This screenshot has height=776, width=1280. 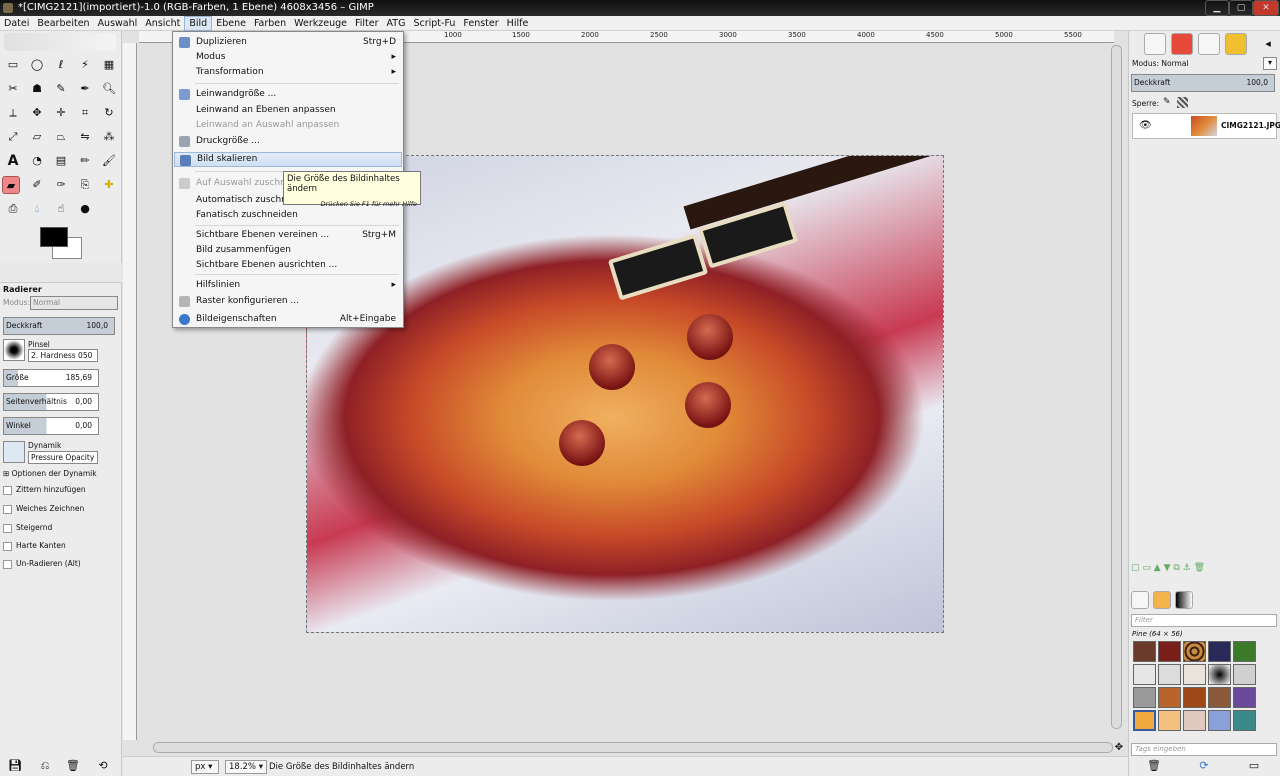 I want to click on menu-item-bild-zusammenfuegen: Bild zusammenfügen, so click(x=288, y=250).